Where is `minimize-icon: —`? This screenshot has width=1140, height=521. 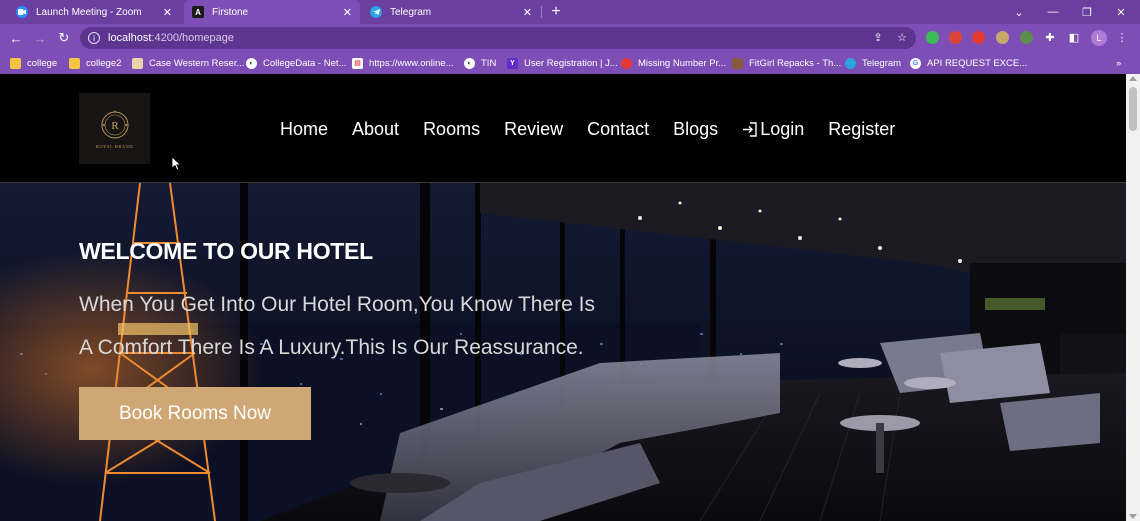
minimize-icon: — is located at coordinates (1053, 12).